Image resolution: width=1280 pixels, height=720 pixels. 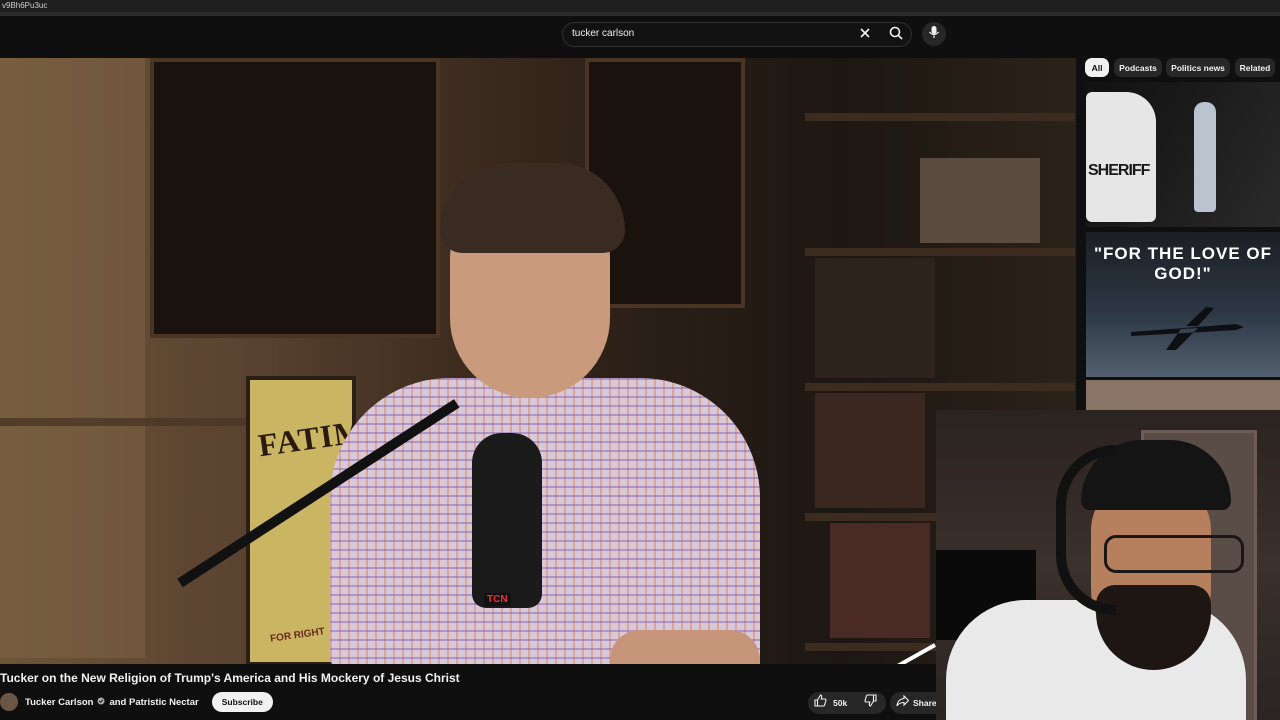 I want to click on search-button, so click(x=896, y=35).